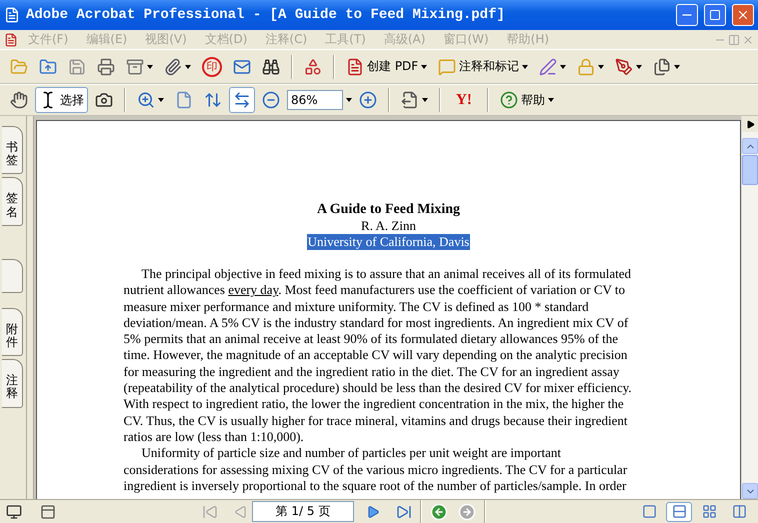  What do you see at coordinates (12, 150) in the screenshot?
I see `sidebar-tab: 书签` at bounding box center [12, 150].